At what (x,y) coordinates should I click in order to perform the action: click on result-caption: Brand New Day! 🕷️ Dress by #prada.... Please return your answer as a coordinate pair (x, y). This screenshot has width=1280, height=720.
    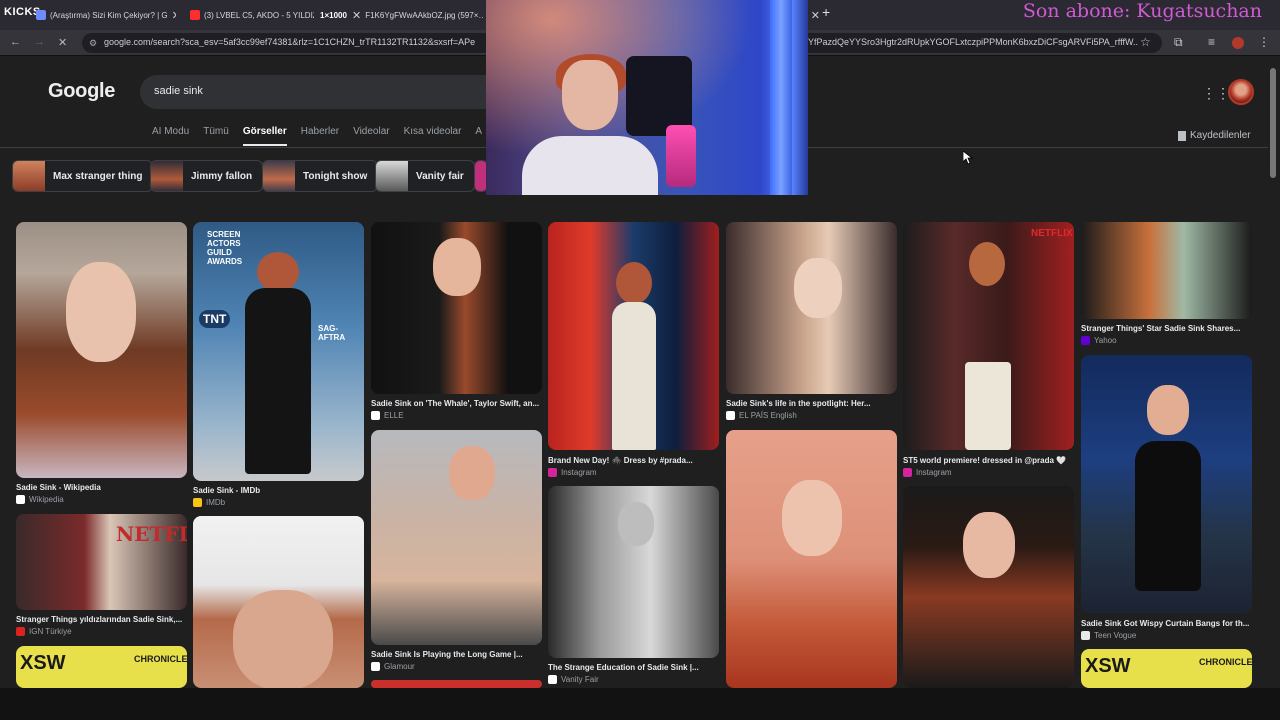
    Looking at the image, I should click on (633, 460).